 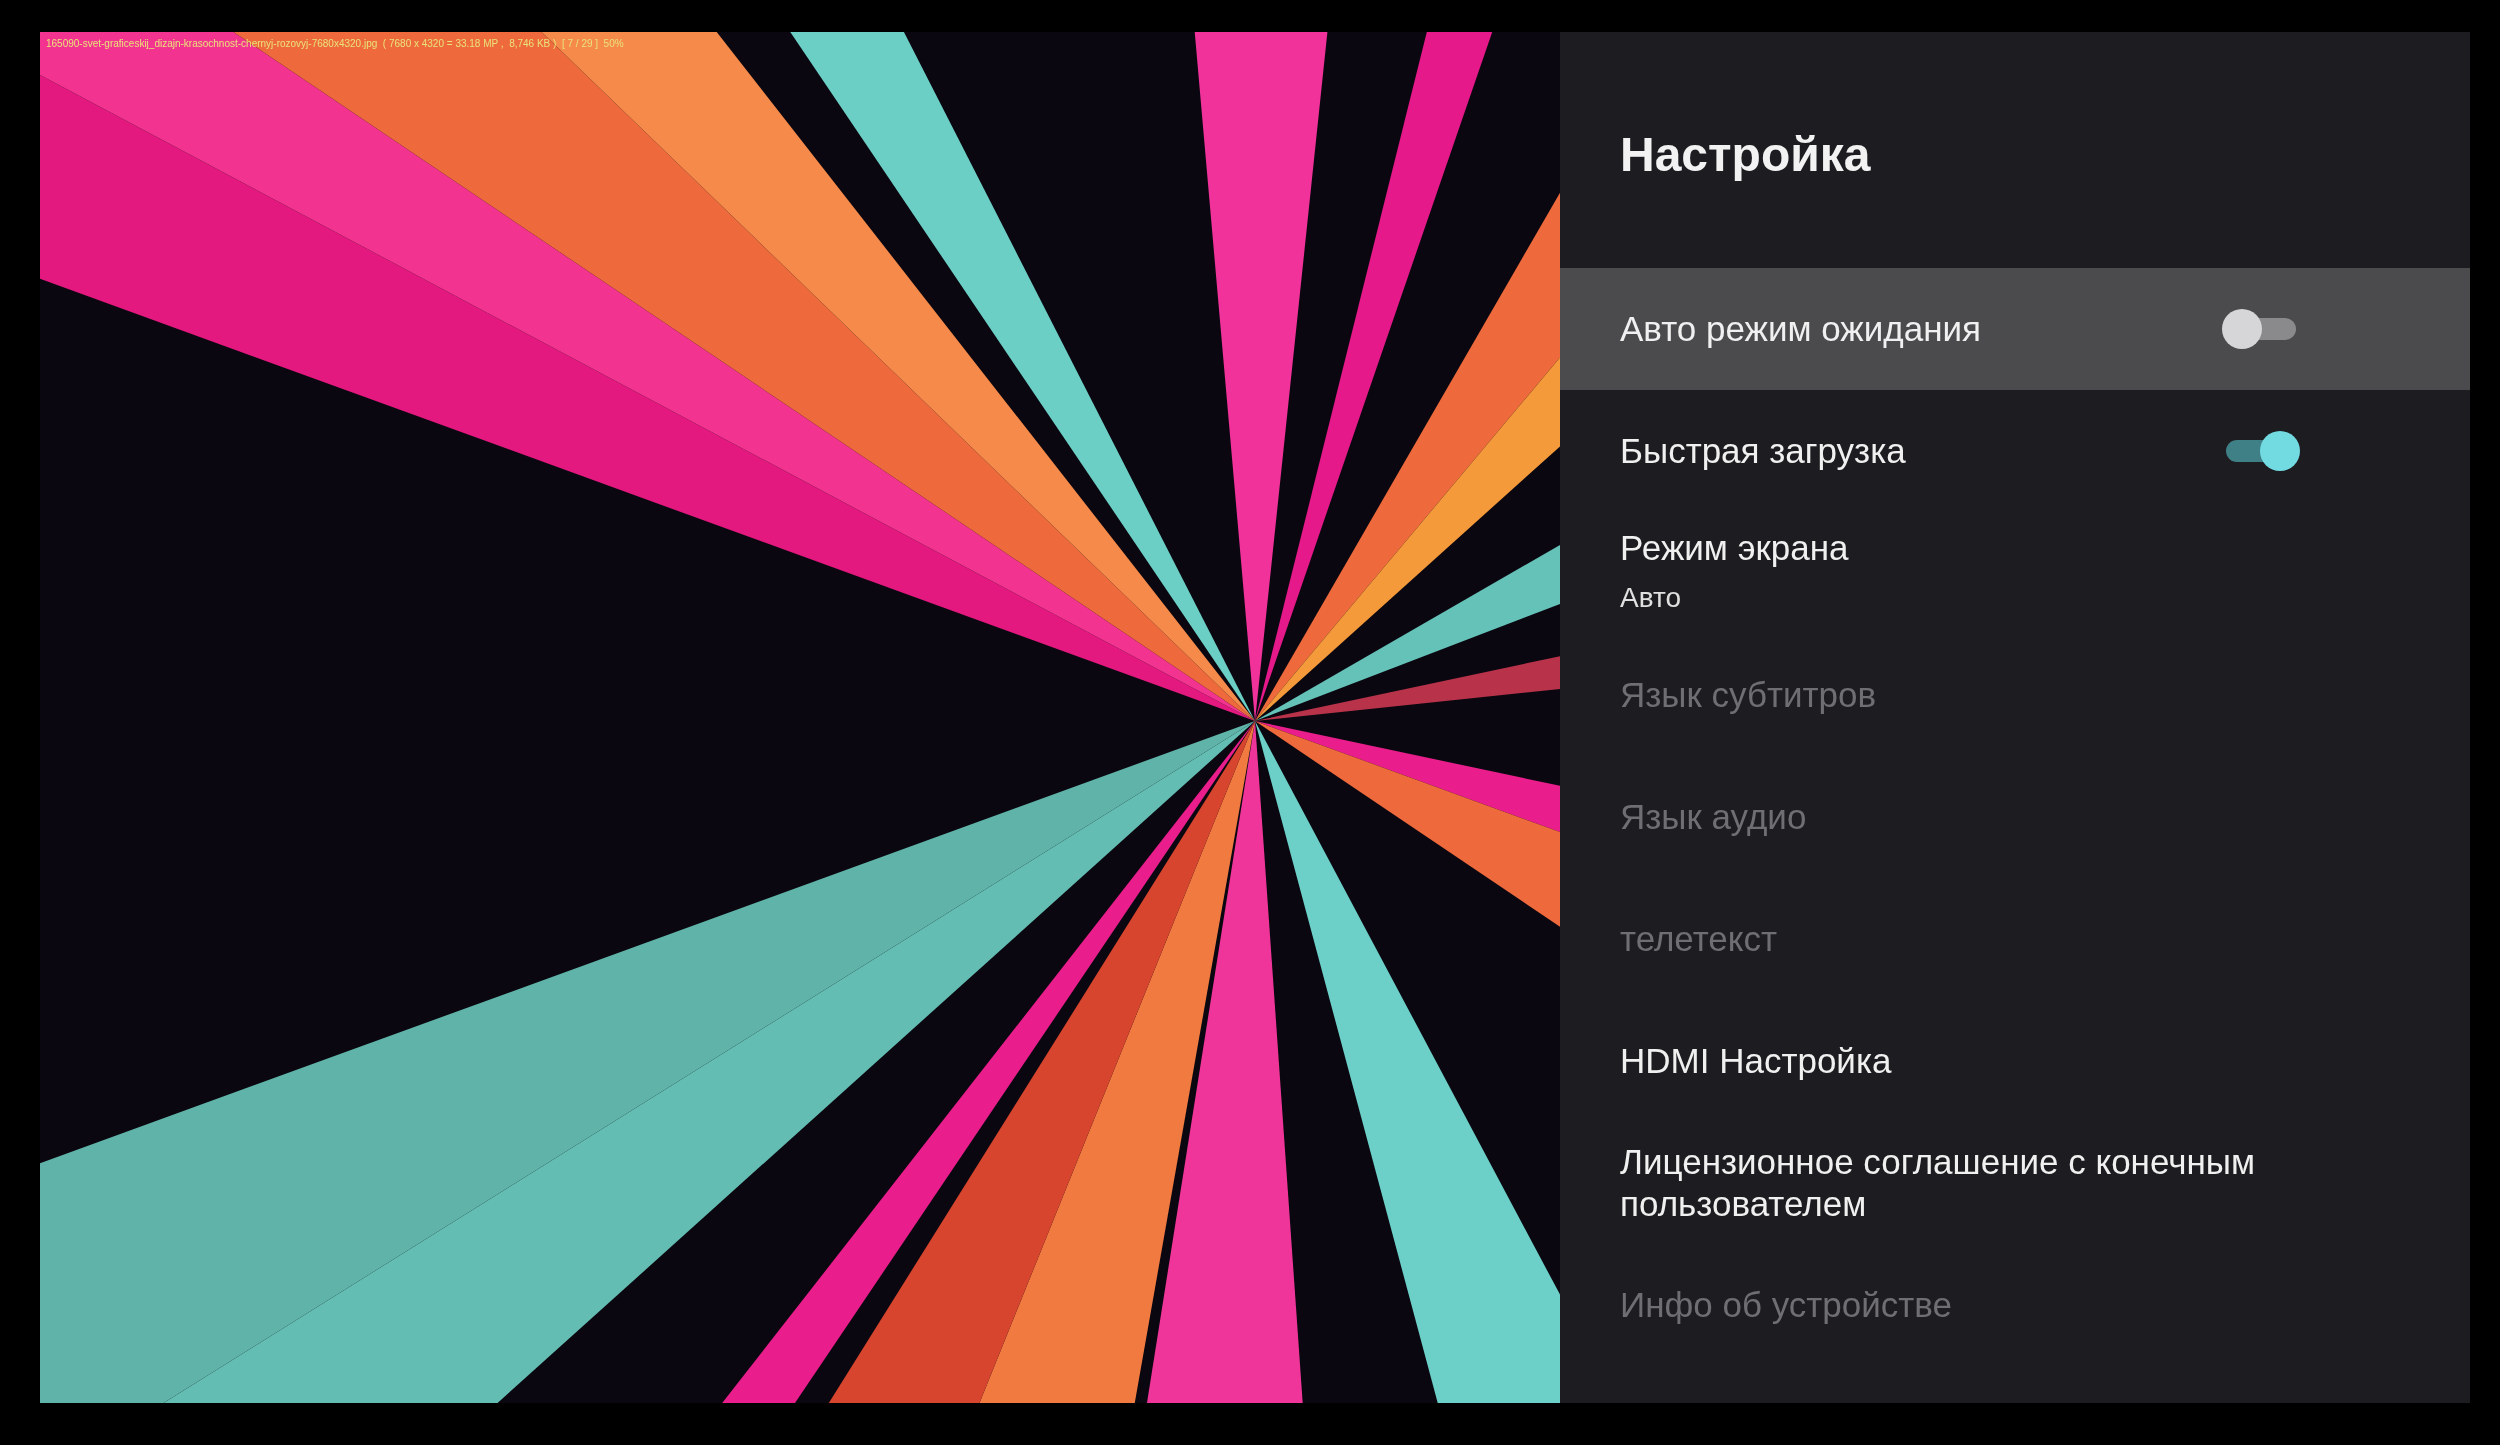 What do you see at coordinates (1713, 817) in the screenshot?
I see `item-label: Язык аудио` at bounding box center [1713, 817].